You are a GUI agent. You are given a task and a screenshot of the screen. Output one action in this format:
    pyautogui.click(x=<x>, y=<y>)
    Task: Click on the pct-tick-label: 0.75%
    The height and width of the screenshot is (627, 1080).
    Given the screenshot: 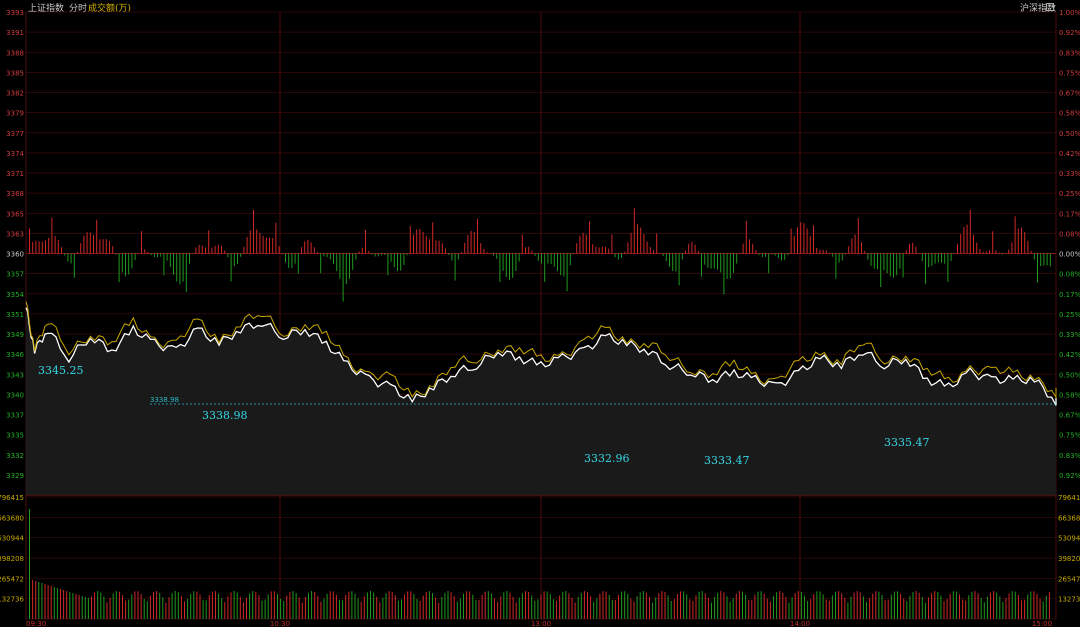 What is the action you would take?
    pyautogui.click(x=1069, y=436)
    